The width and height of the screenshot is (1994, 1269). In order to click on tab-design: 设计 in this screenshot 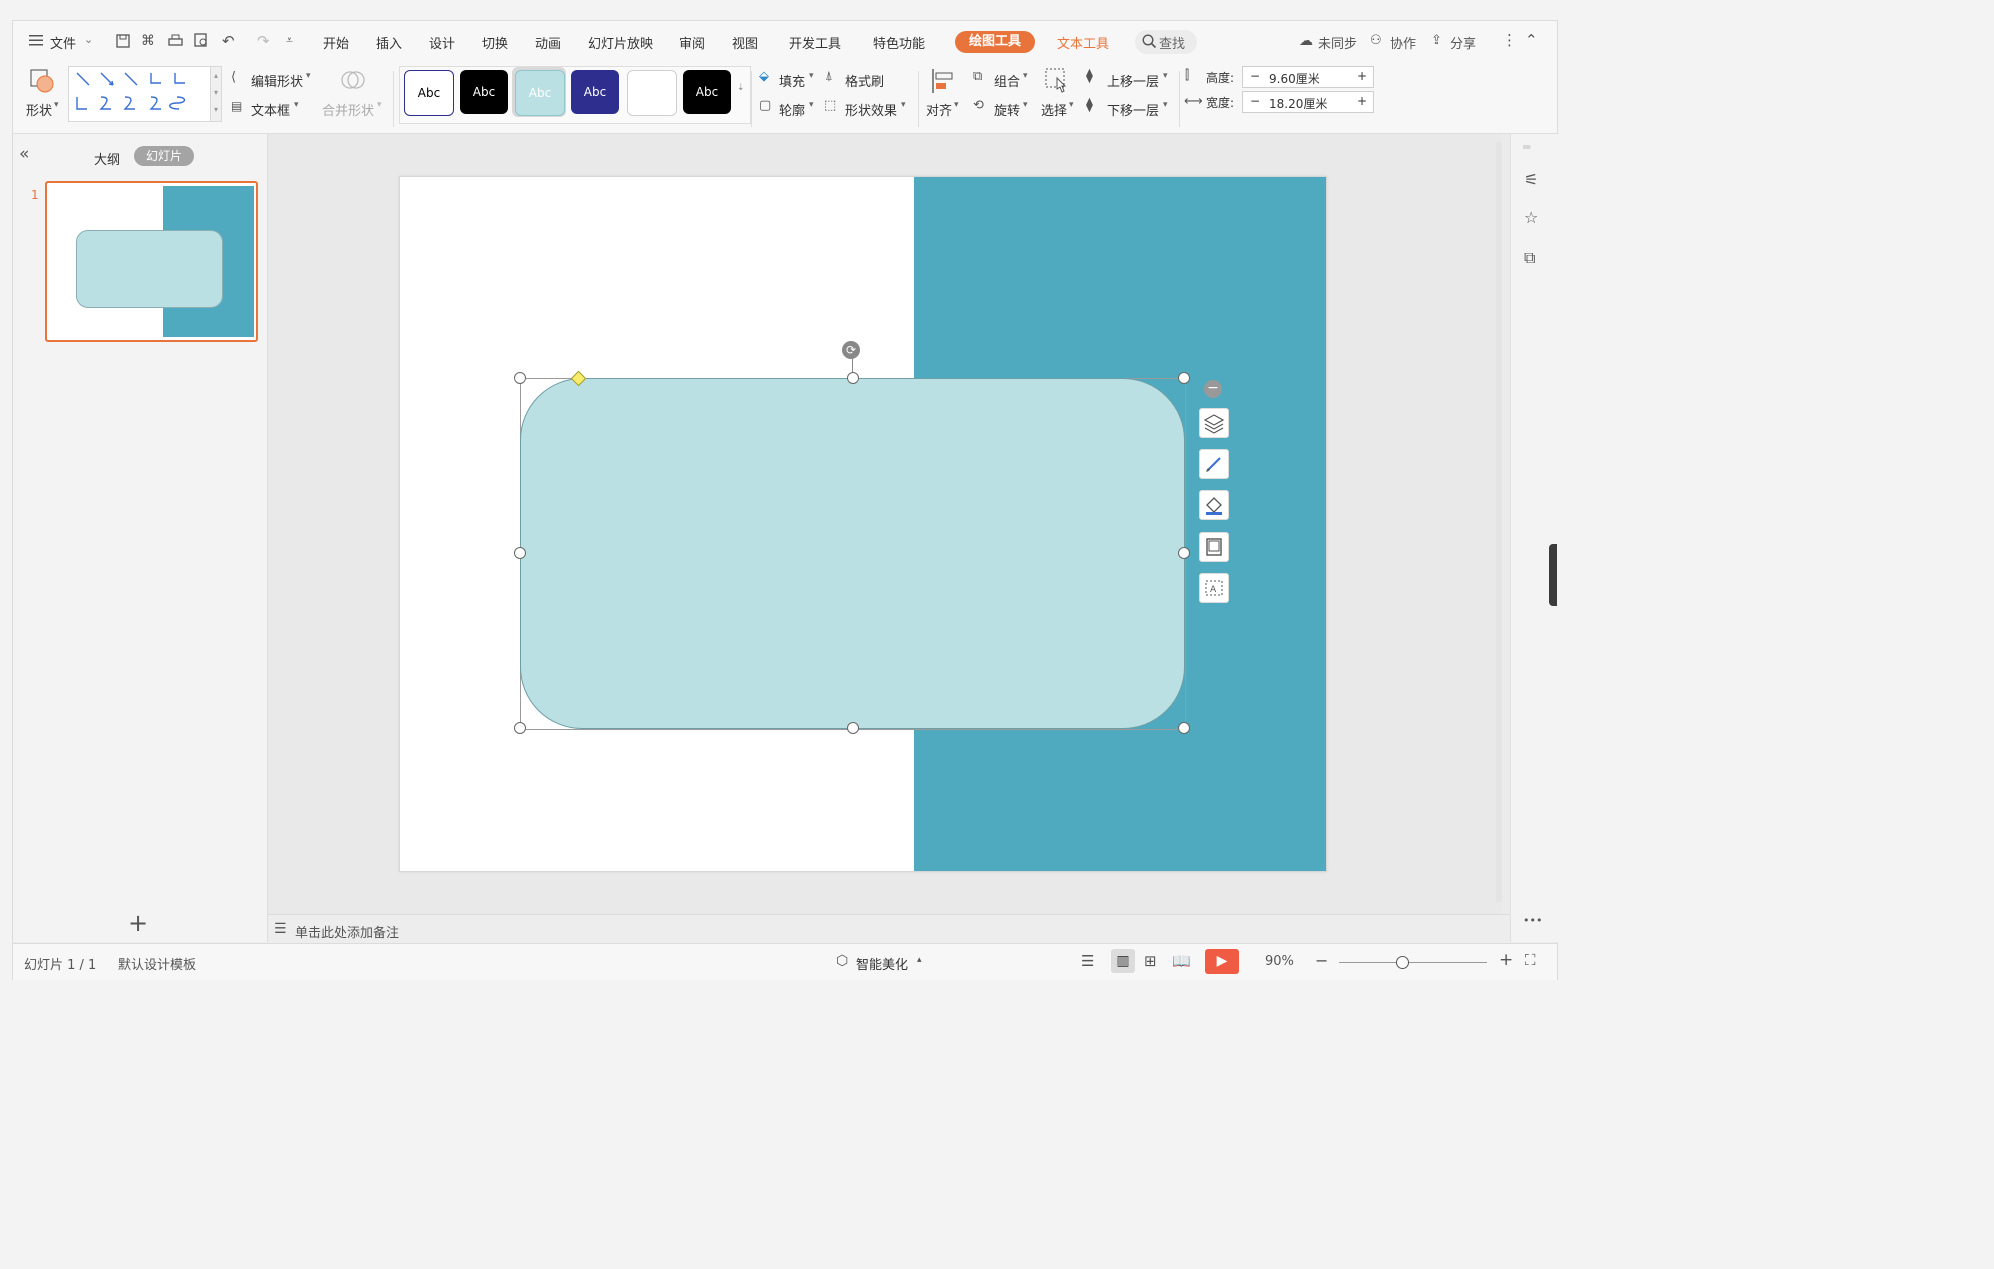, I will do `click(442, 42)`.